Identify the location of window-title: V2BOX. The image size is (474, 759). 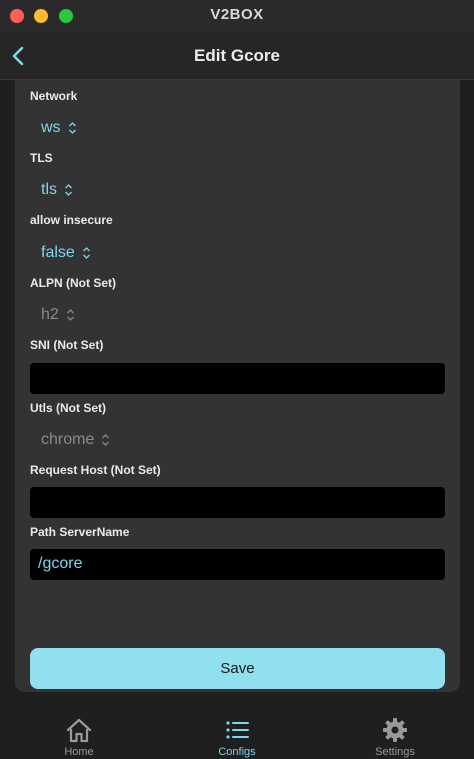
(237, 14).